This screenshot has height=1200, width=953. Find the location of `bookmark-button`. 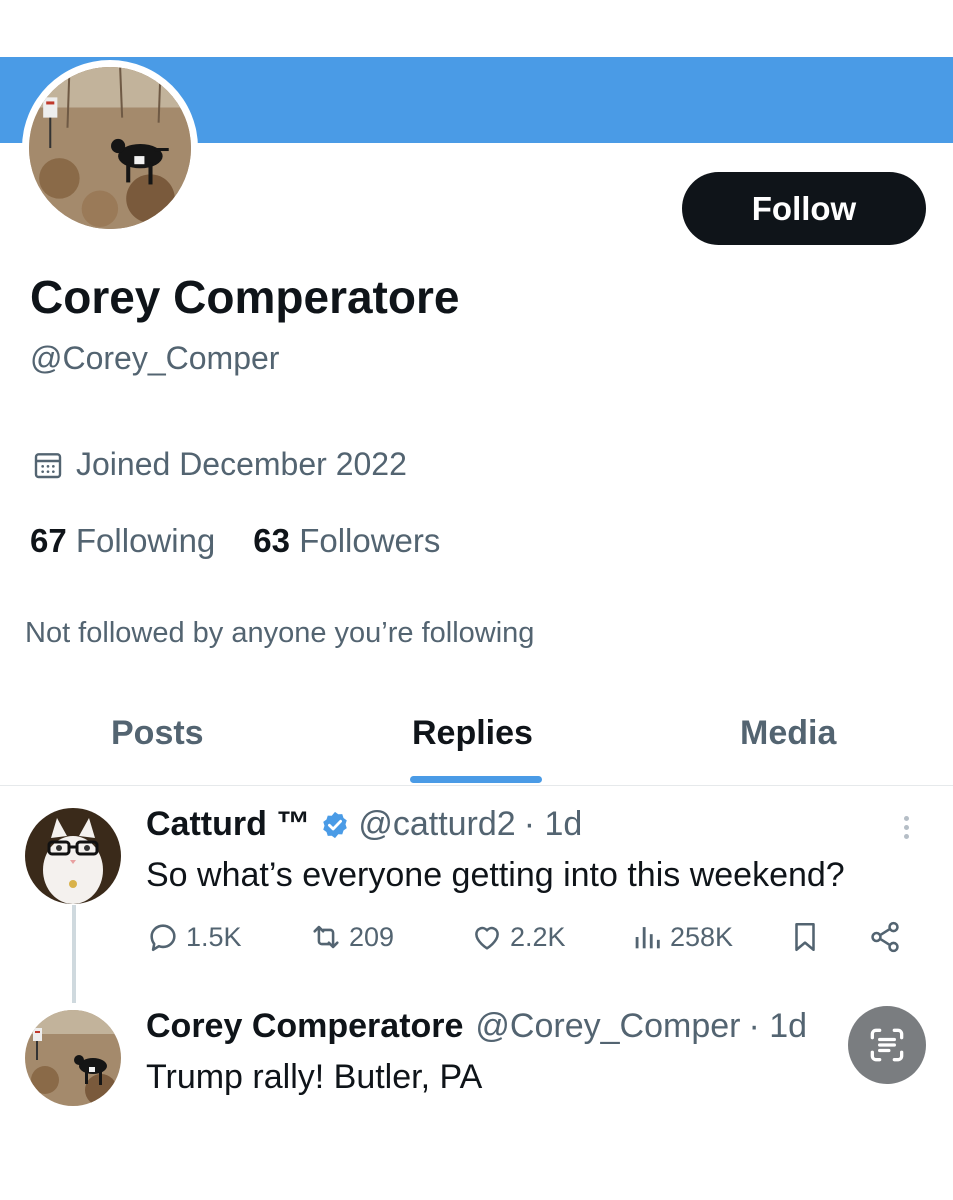

bookmark-button is located at coordinates (805, 937).